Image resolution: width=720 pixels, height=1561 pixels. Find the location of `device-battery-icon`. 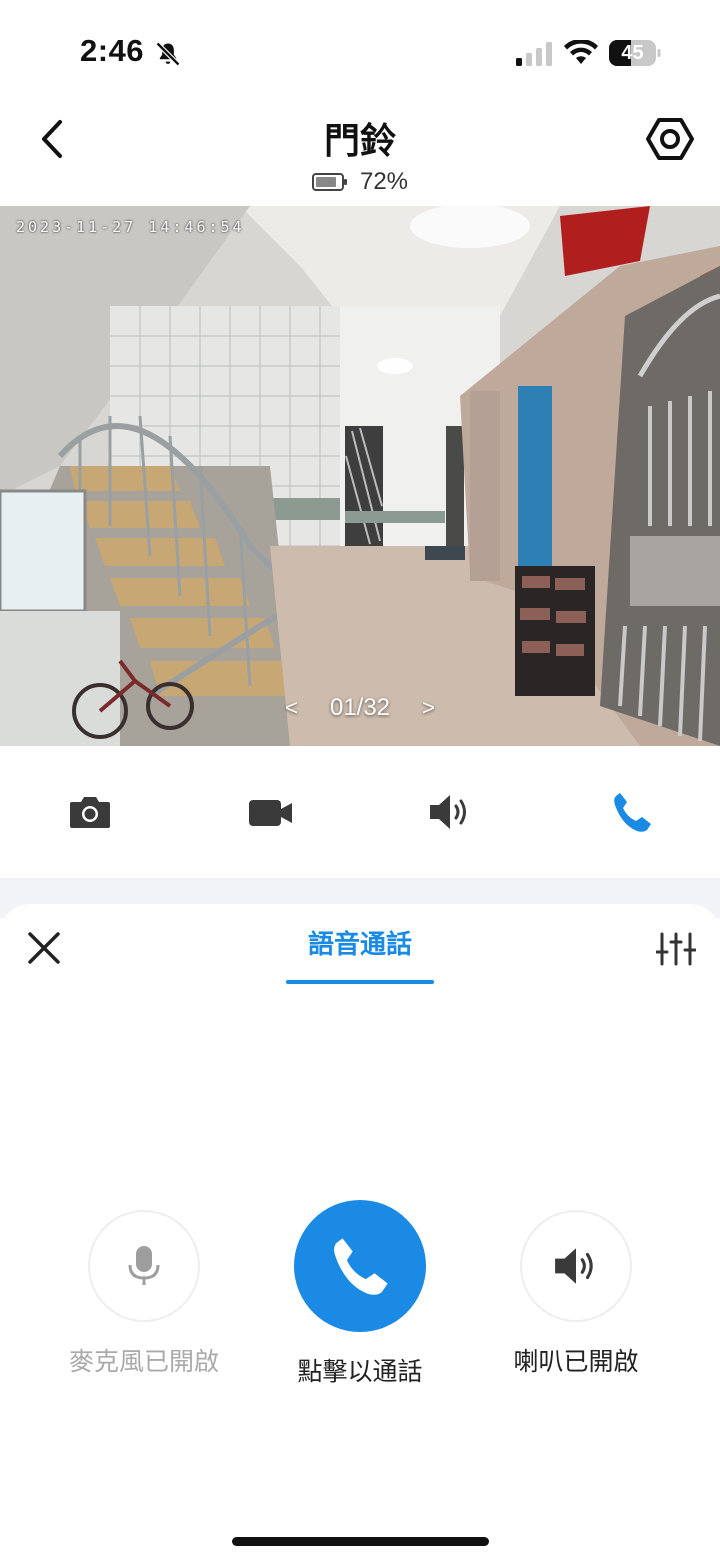

device-battery-icon is located at coordinates (329, 182).